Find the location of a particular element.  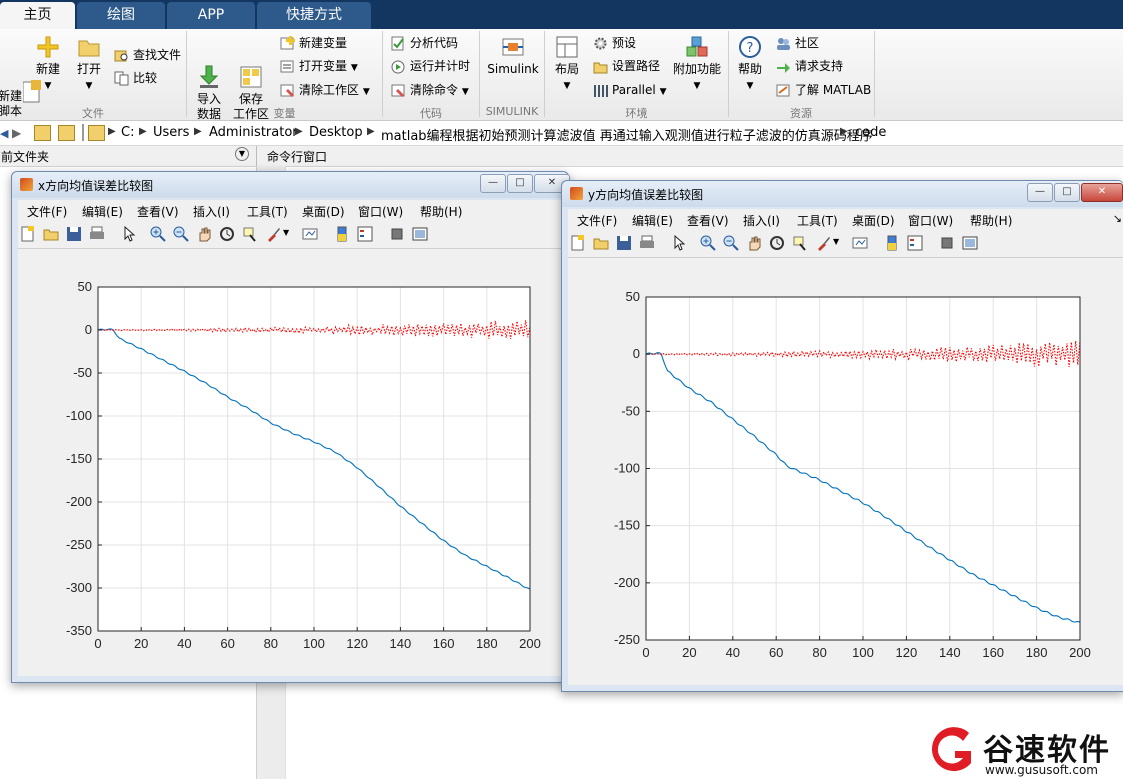

crumb-desktop: Desktop is located at coordinates (336, 132).